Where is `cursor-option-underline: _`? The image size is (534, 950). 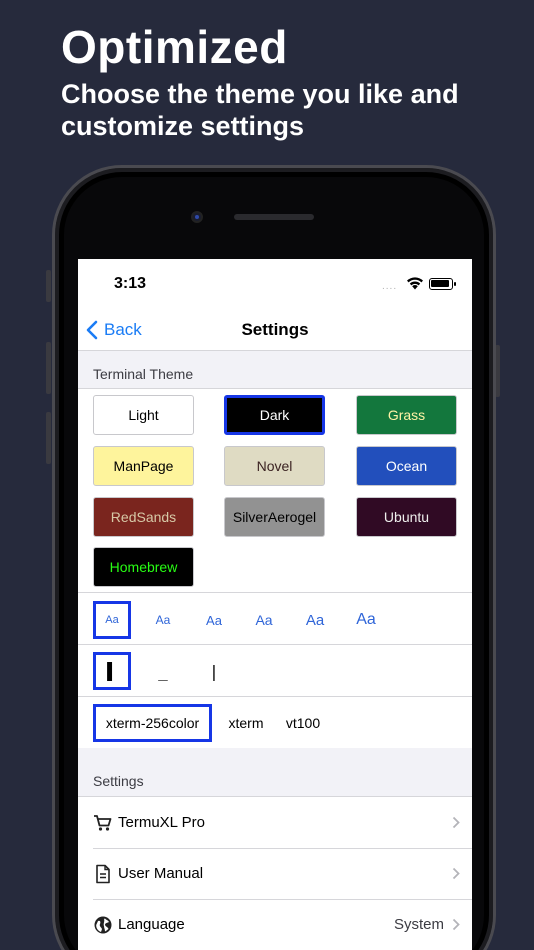
cursor-option-underline: _ is located at coordinates (163, 671).